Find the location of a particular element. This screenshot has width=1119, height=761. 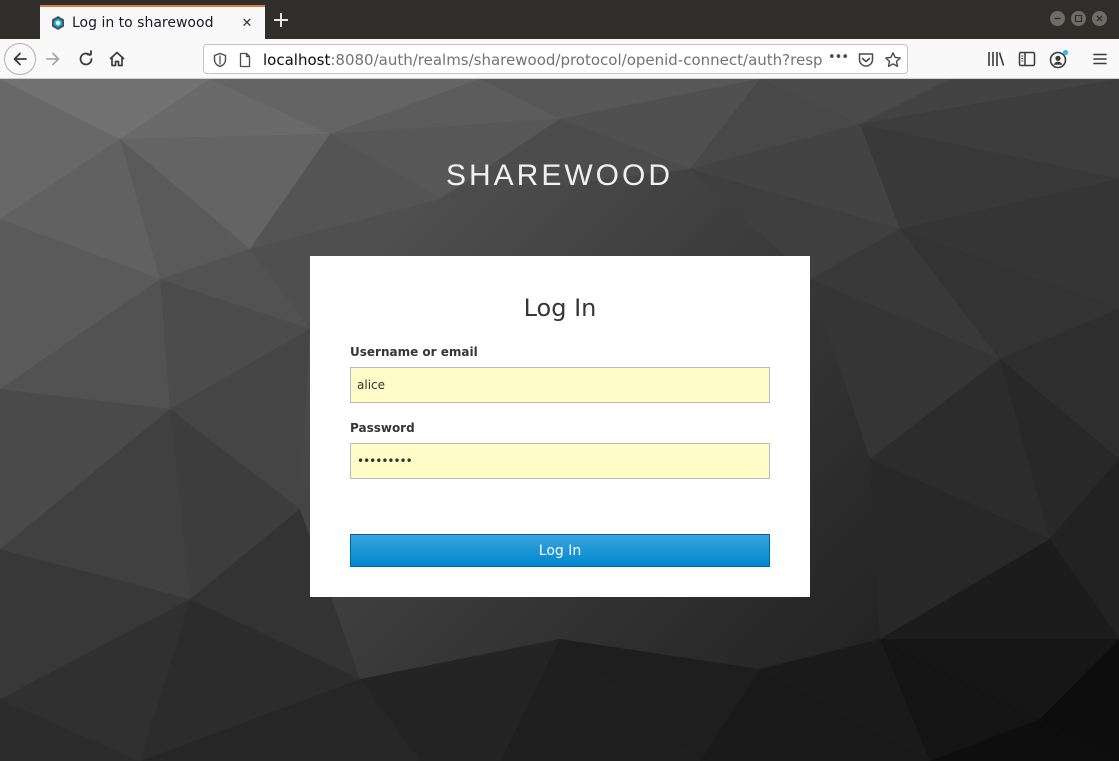

reload-icon is located at coordinates (86, 58).